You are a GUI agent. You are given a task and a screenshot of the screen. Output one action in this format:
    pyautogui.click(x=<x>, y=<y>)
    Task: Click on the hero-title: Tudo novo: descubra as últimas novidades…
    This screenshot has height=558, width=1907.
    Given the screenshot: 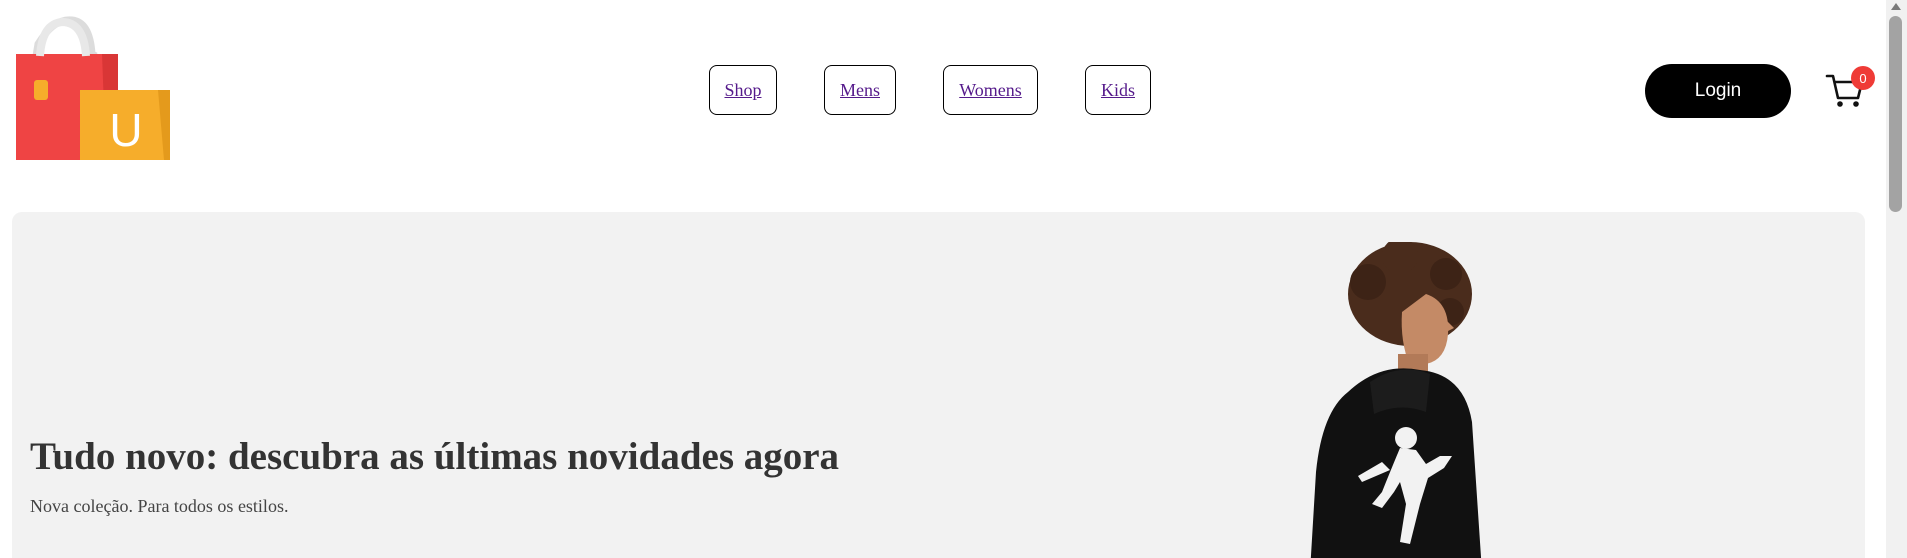 What is the action you would take?
    pyautogui.click(x=435, y=456)
    